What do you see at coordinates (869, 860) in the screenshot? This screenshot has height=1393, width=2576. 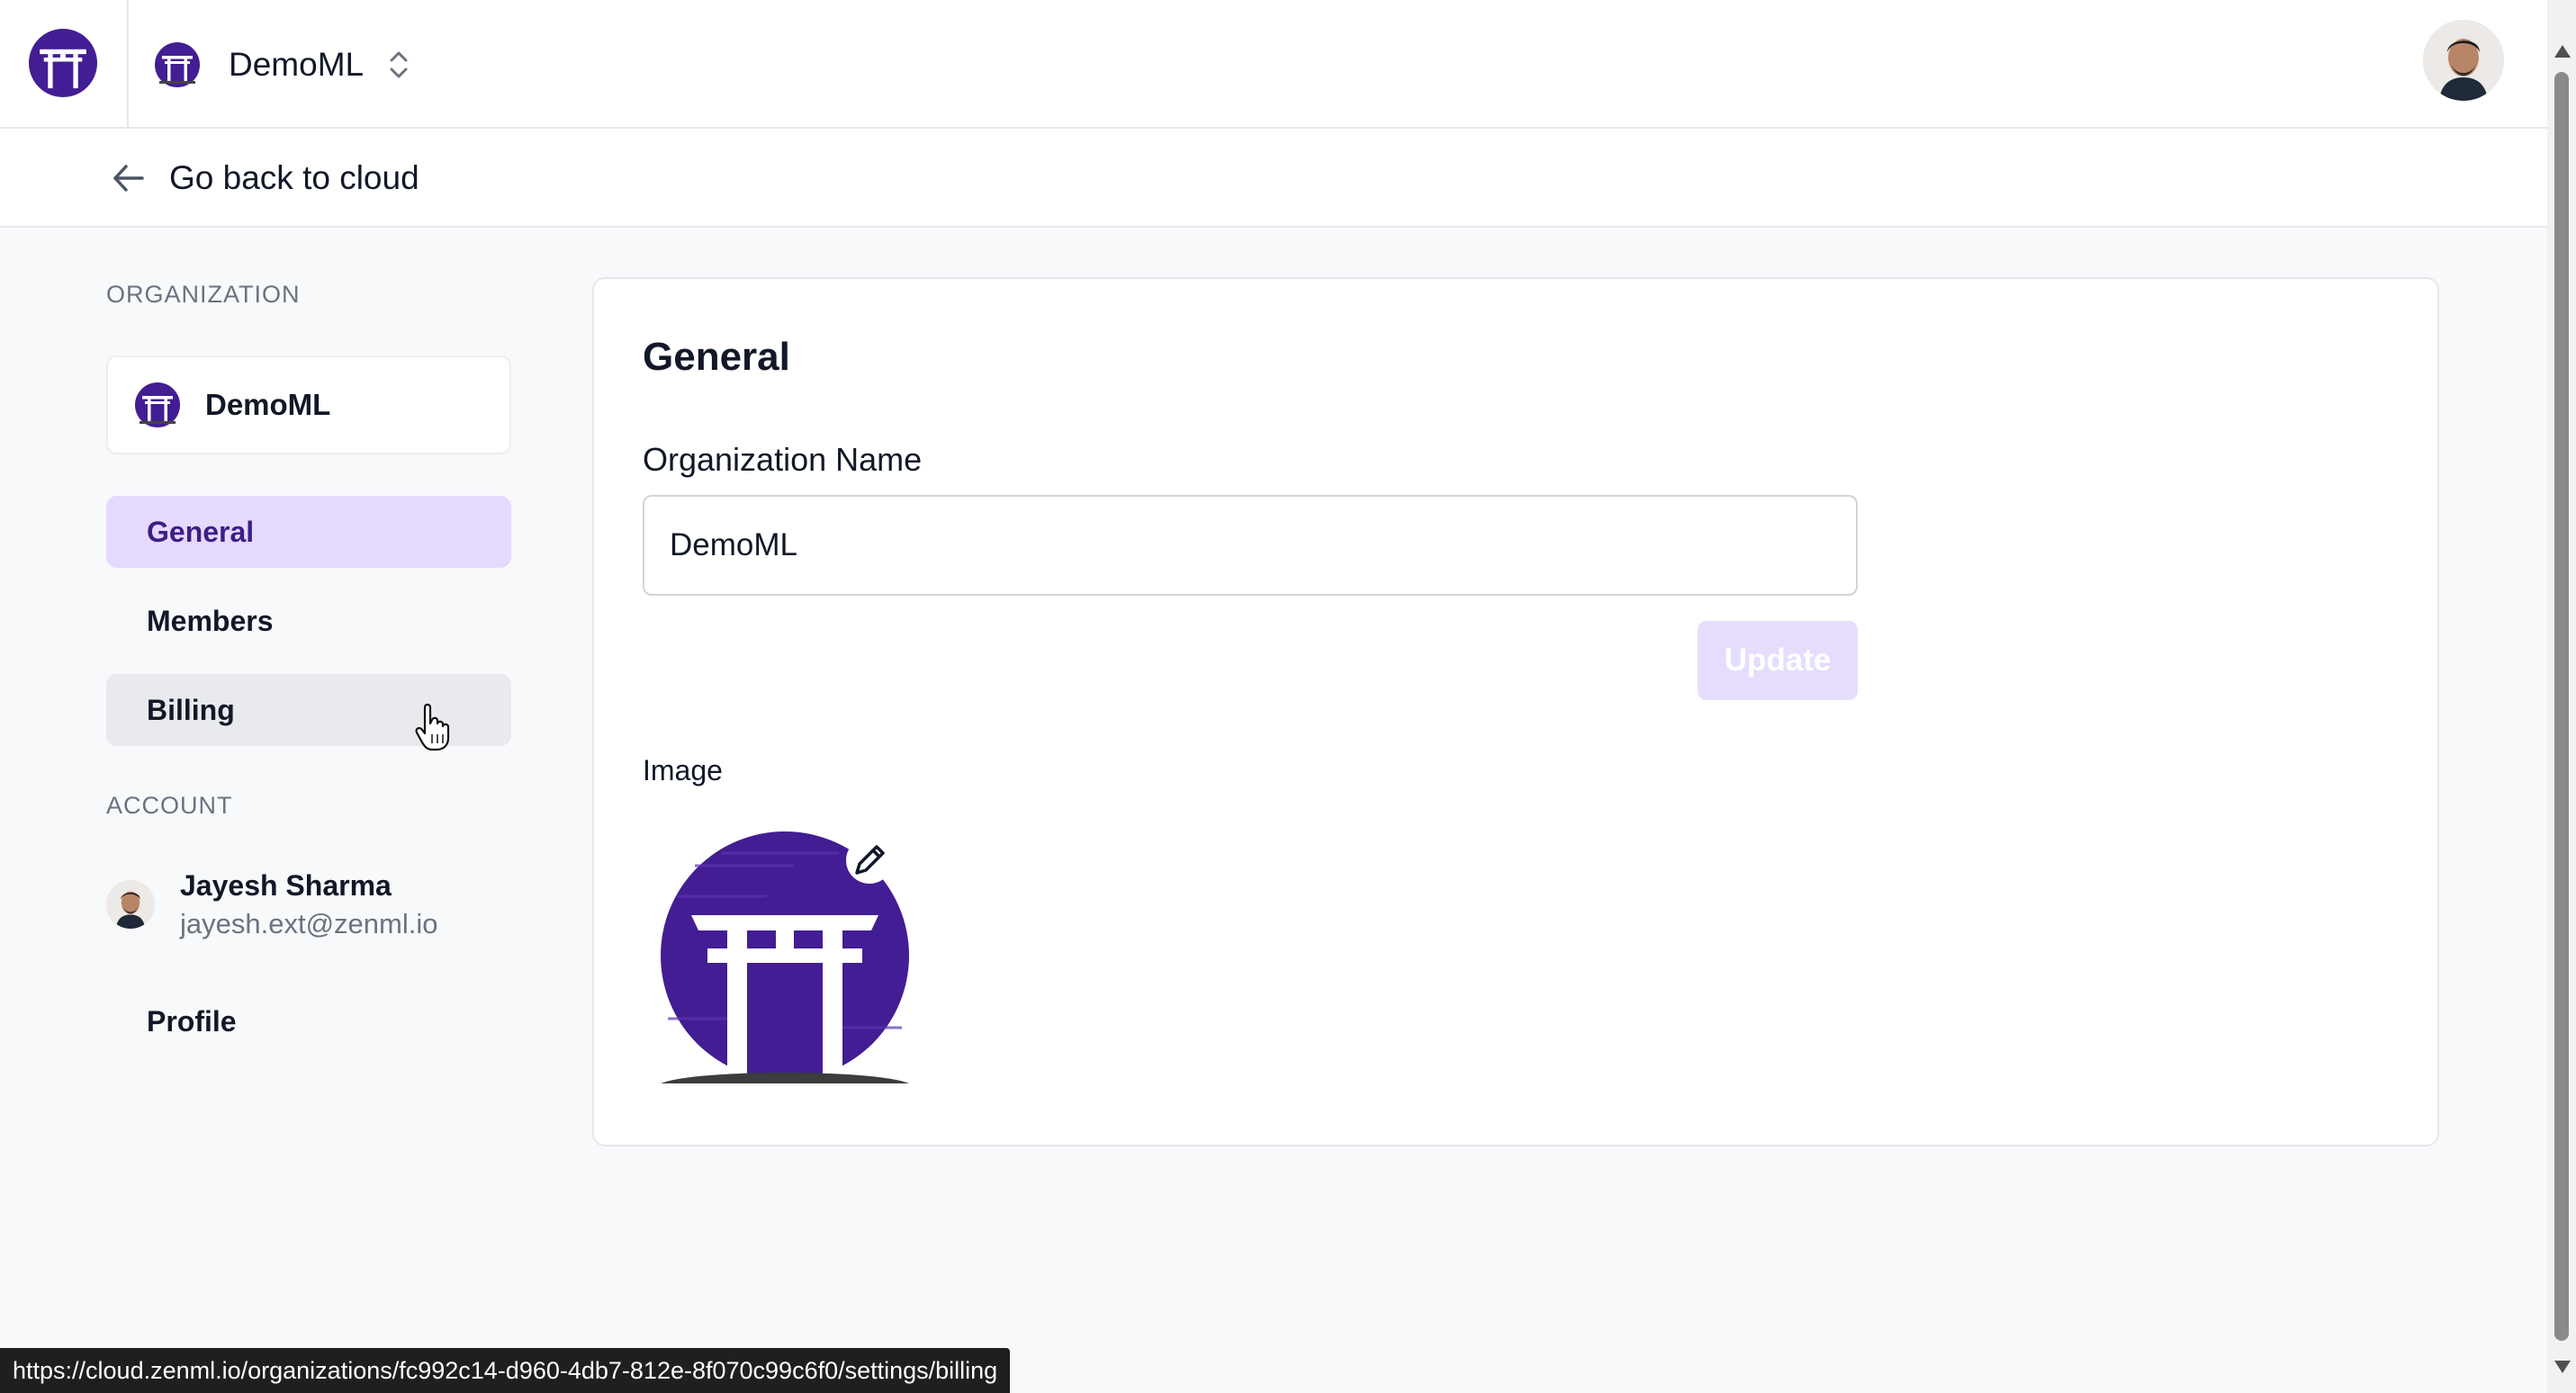 I see `pencil-icon` at bounding box center [869, 860].